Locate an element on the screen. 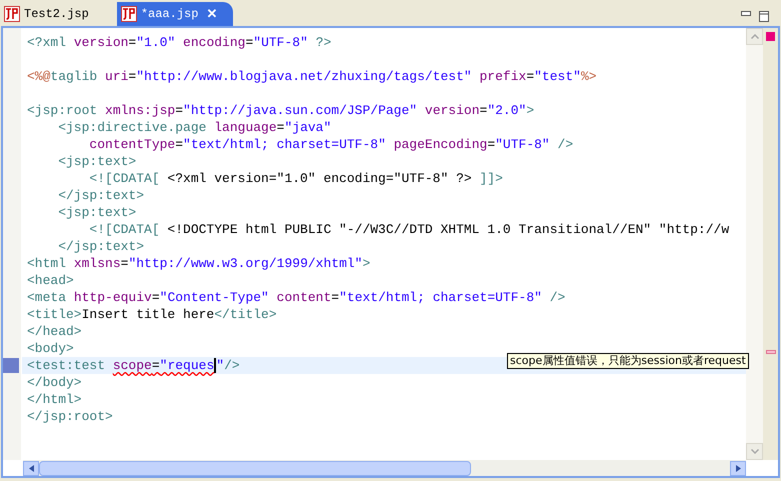 Image resolution: width=781 pixels, height=481 pixels. maximize-icon is located at coordinates (764, 16).